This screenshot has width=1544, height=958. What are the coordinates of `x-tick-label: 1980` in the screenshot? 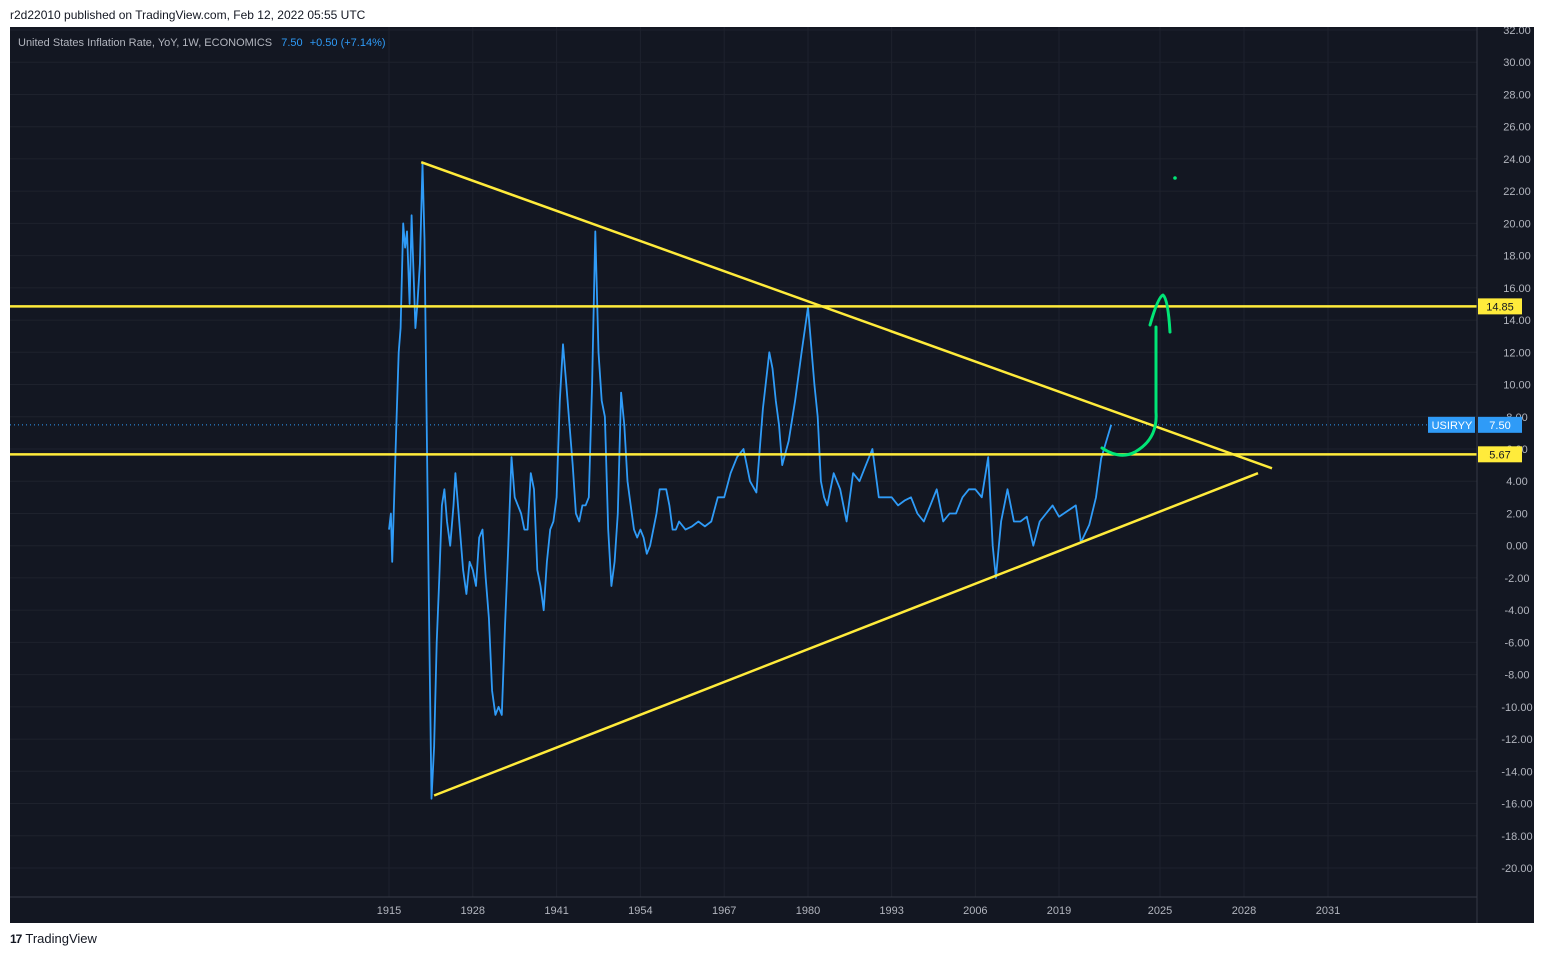 It's located at (808, 911).